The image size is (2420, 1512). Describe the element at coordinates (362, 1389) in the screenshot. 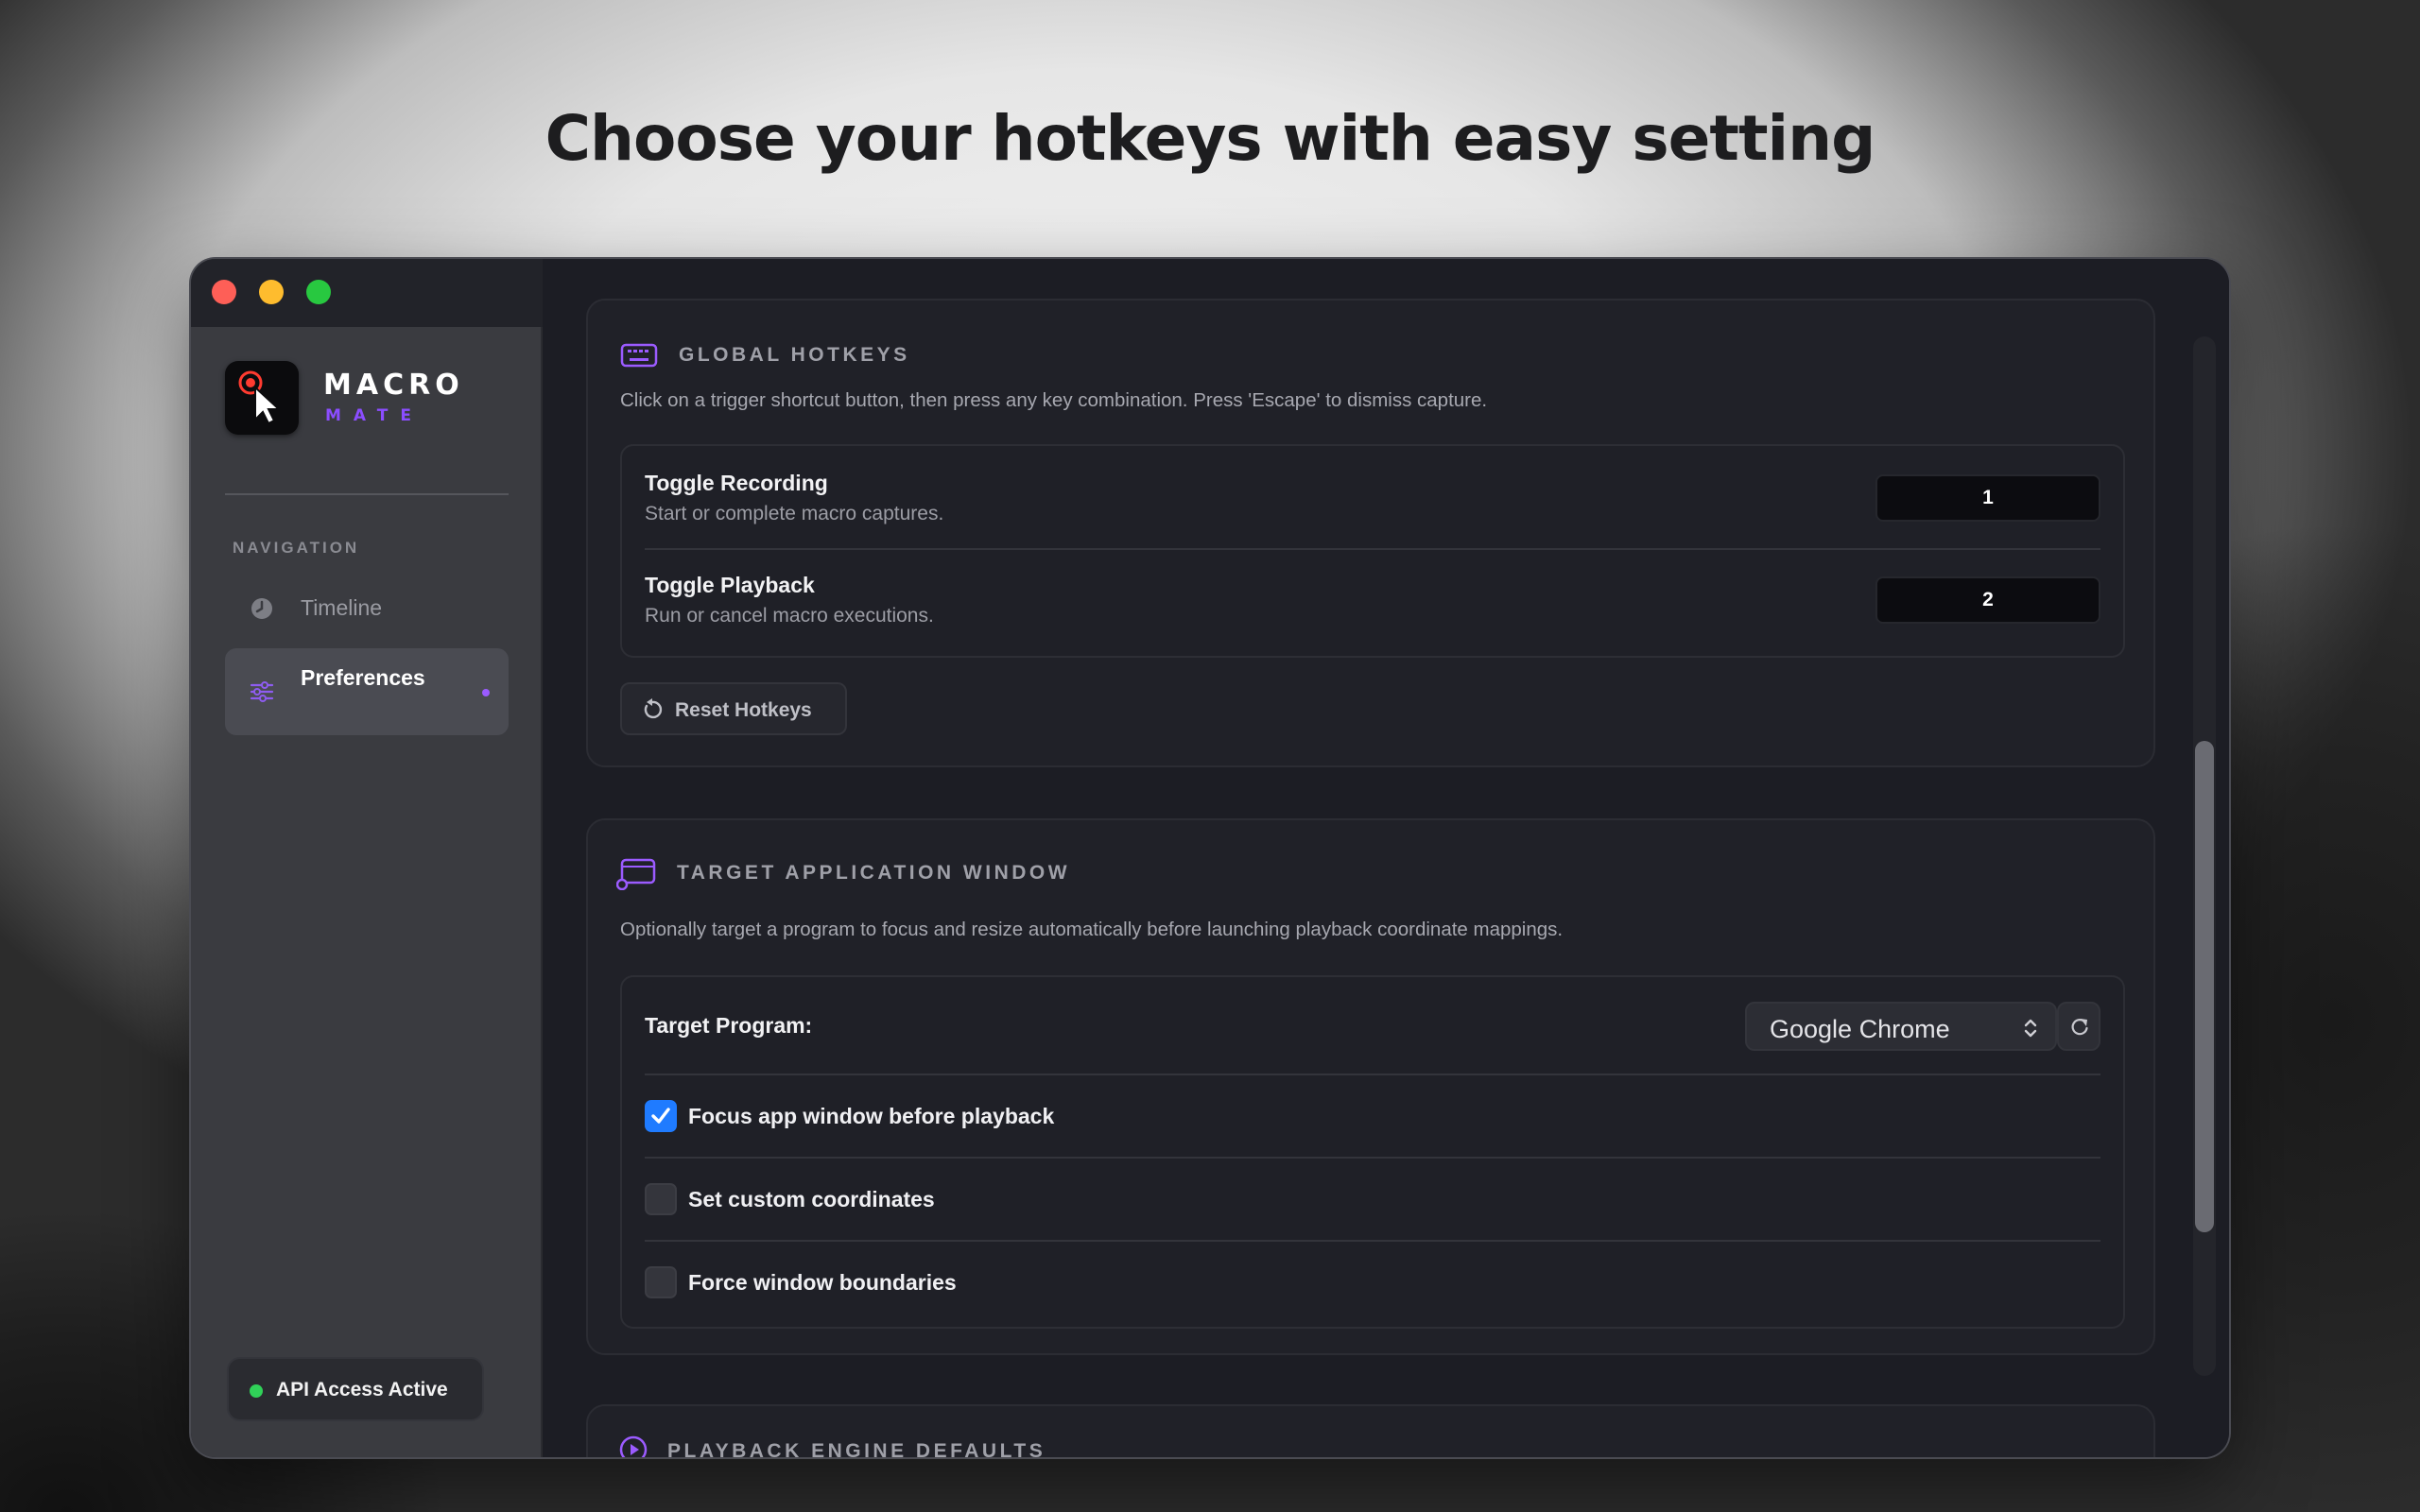

I see `api-status-label: API Access Active` at that location.